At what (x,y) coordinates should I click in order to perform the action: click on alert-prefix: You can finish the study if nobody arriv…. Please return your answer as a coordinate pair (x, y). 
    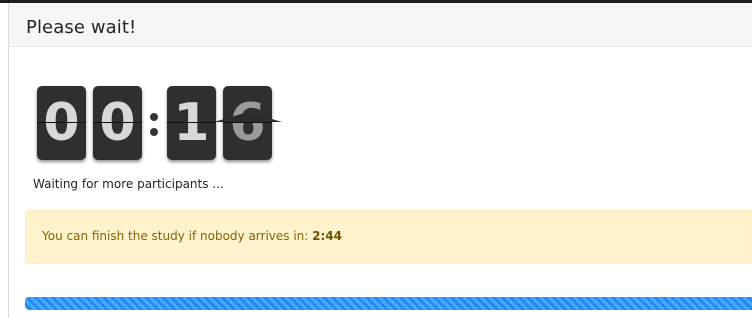
    Looking at the image, I should click on (177, 236).